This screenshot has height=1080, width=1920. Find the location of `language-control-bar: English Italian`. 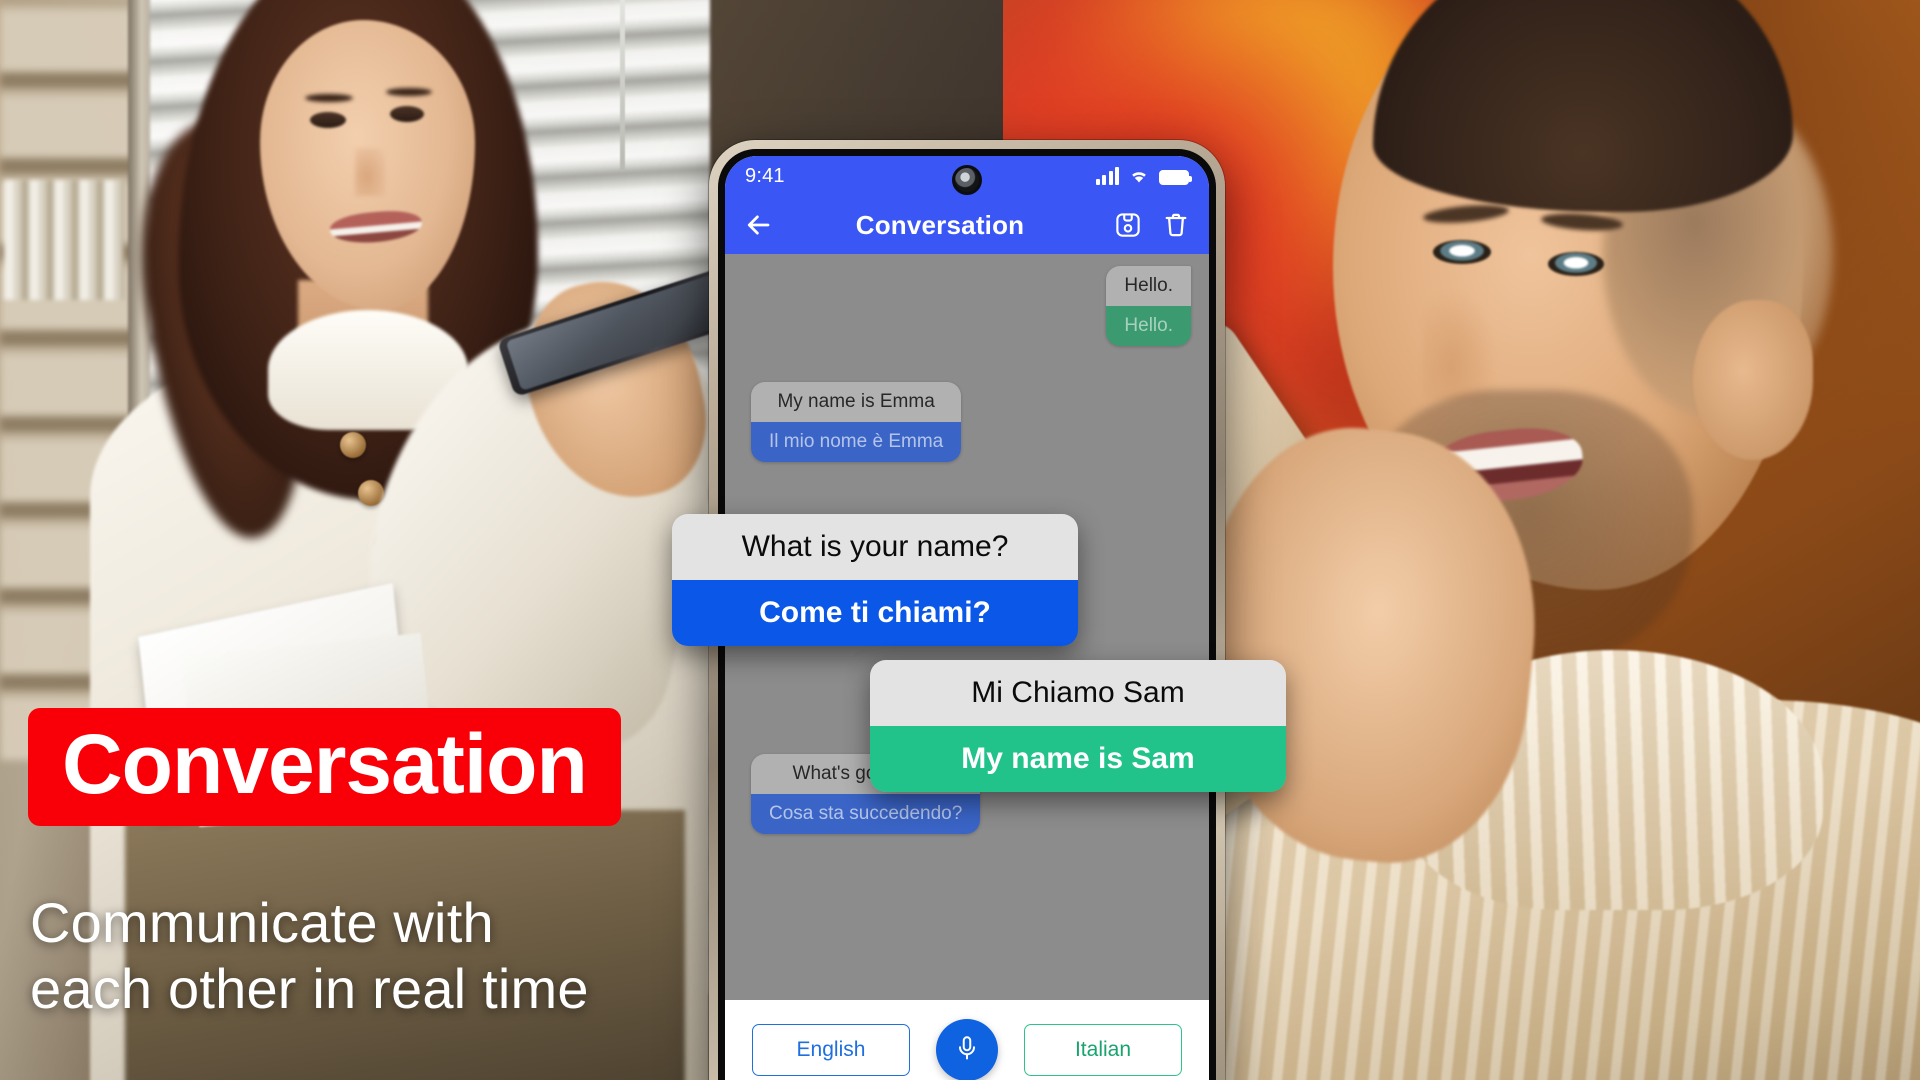

language-control-bar: English Italian is located at coordinates (967, 1040).